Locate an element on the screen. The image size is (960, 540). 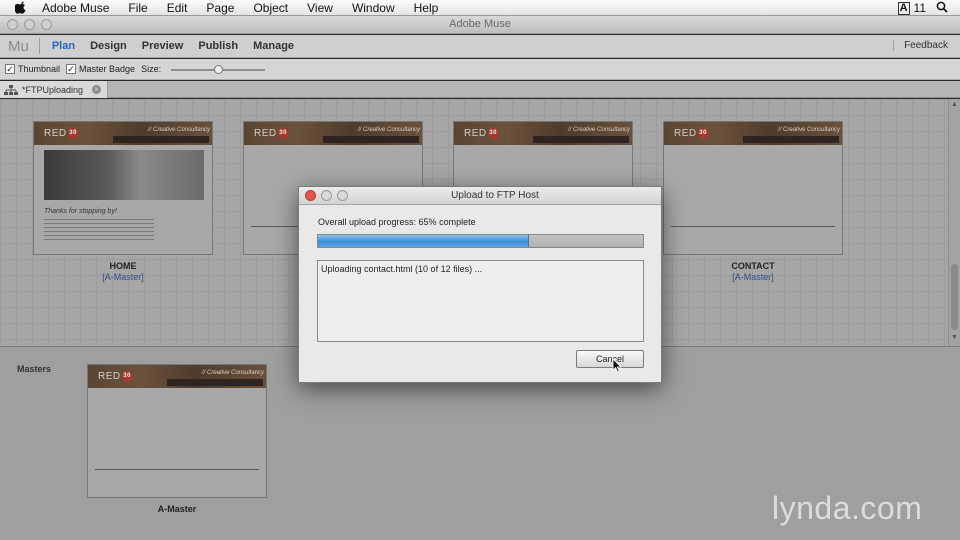
menu-page: Page is located at coordinates (220, 8).